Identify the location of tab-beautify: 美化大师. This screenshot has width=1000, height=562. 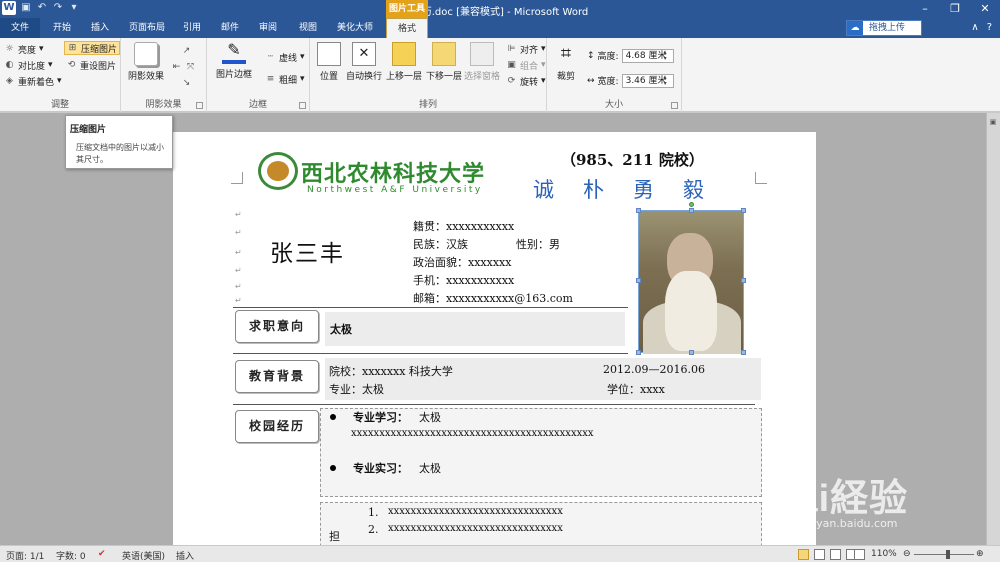
(355, 28).